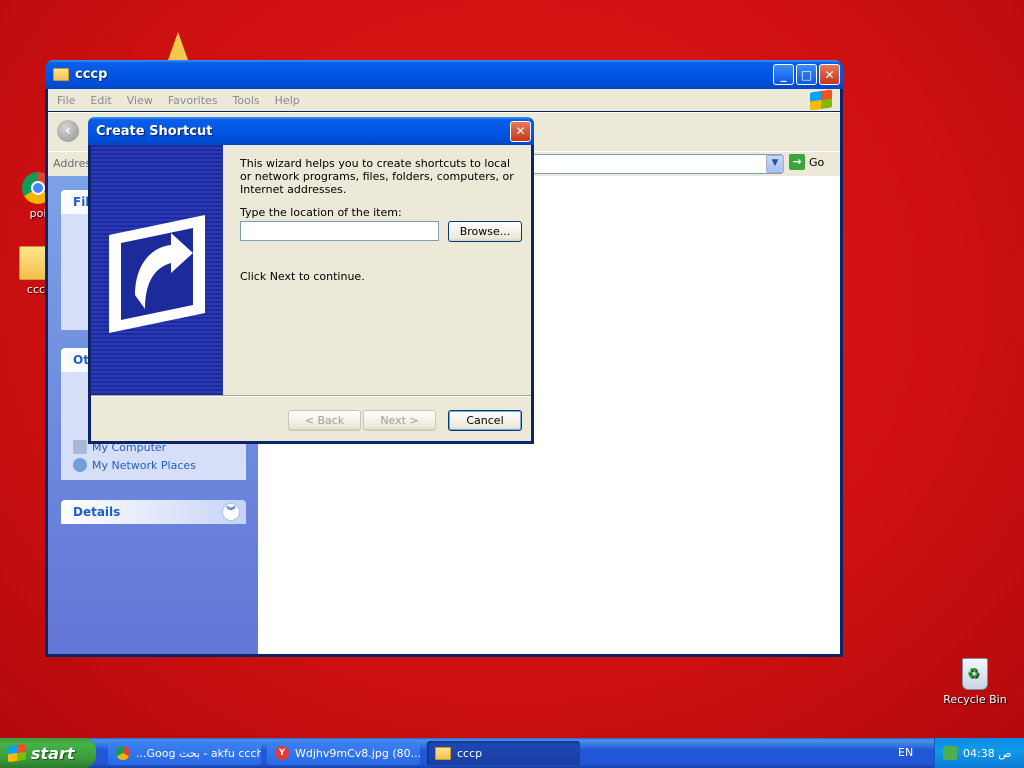 This screenshot has height=768, width=1024. I want to click on clock: ص 04:38, so click(987, 753).